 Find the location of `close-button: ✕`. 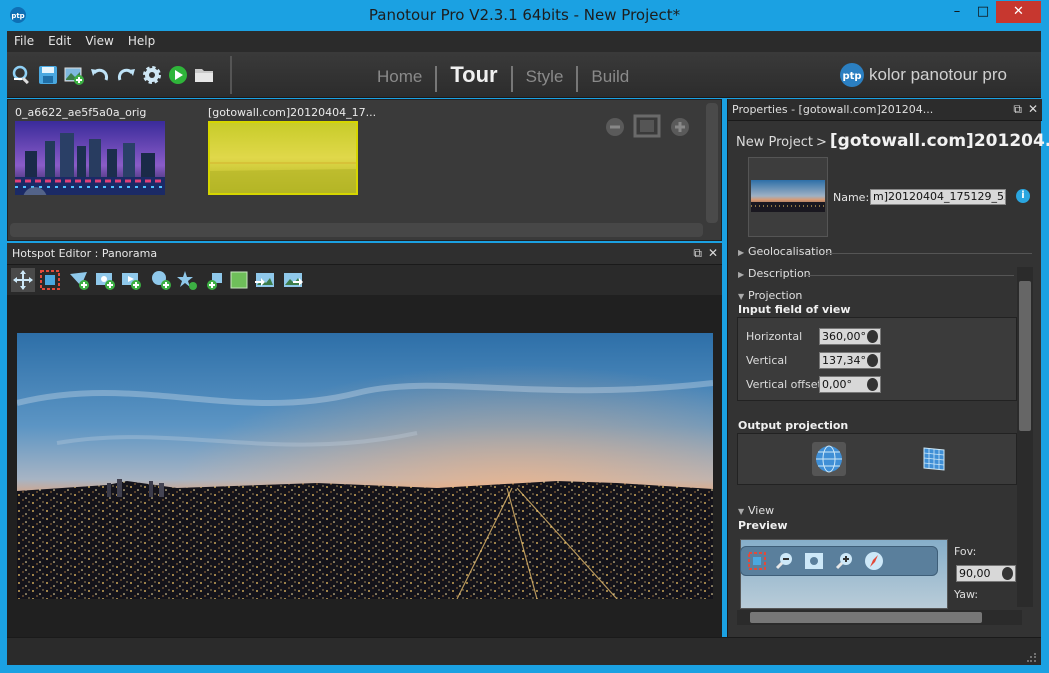

close-button: ✕ is located at coordinates (1018, 12).